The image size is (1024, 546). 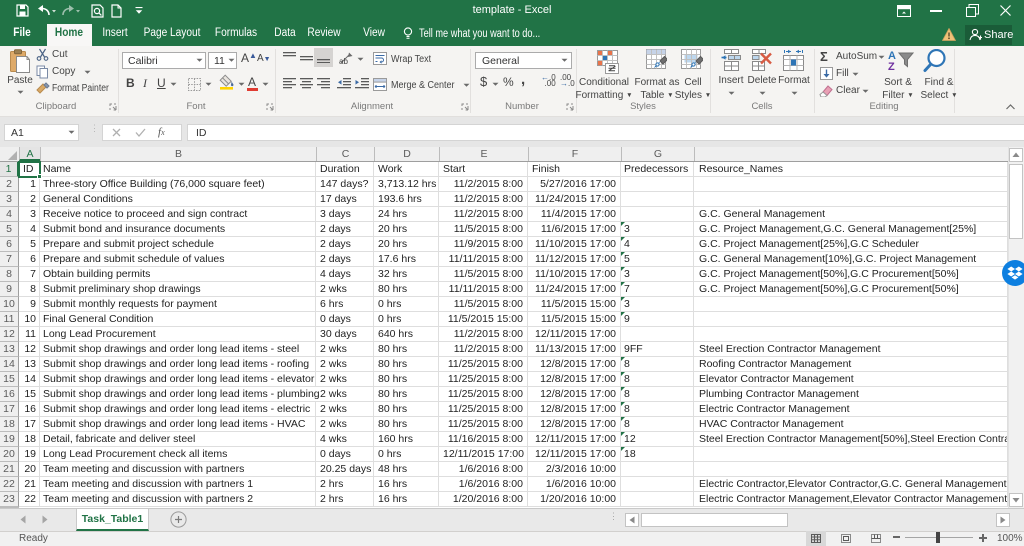 I want to click on svg-text: Z, so click(x=891, y=66).